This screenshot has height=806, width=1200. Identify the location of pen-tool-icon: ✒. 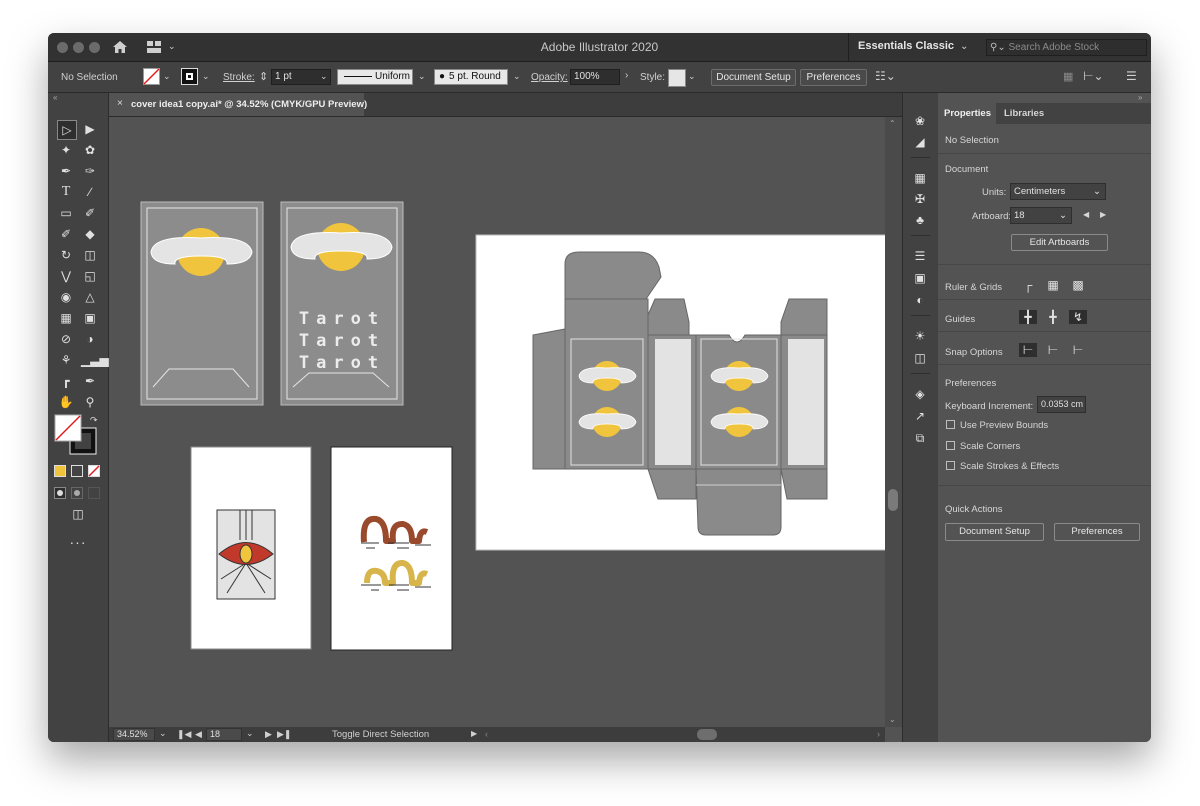
(66, 171).